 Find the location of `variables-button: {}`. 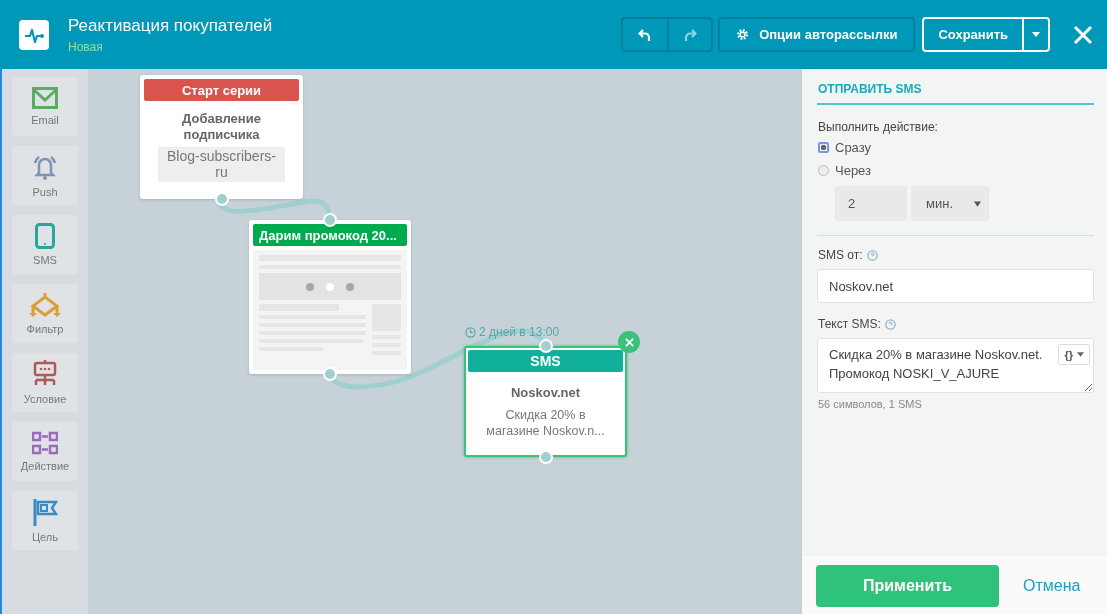

variables-button: {} is located at coordinates (1074, 354).